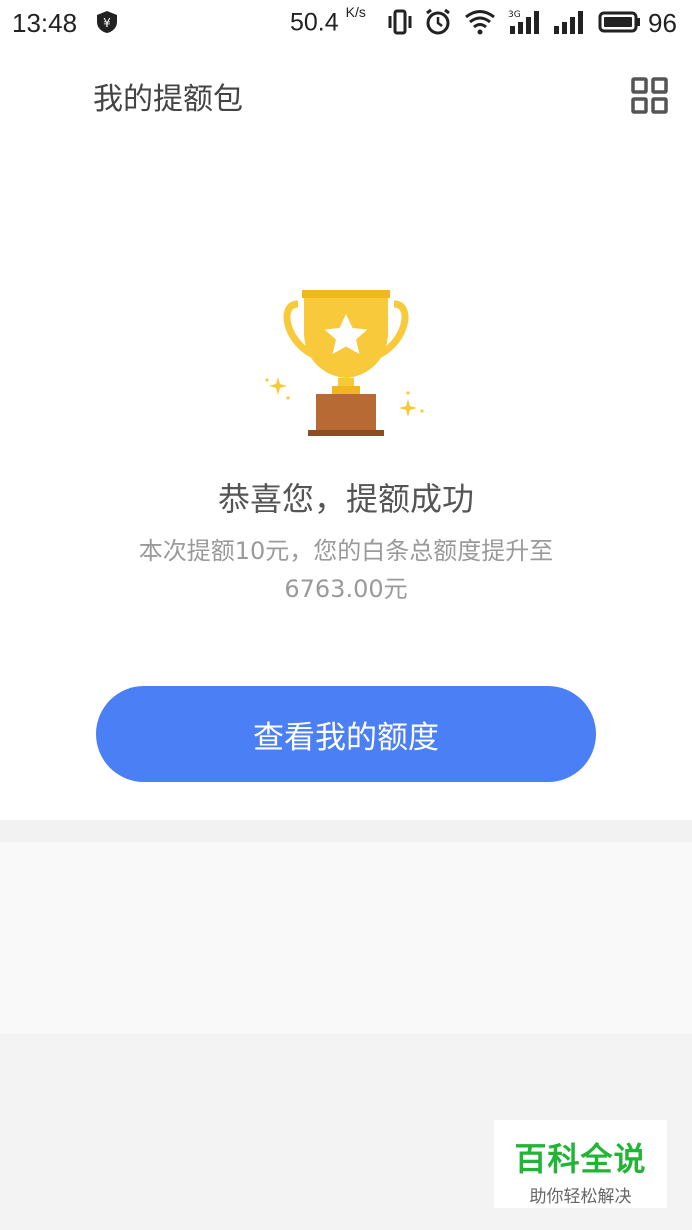  Describe the element at coordinates (580, 1197) in the screenshot. I see `watermark-sub-text: 助你轻松解决` at that location.